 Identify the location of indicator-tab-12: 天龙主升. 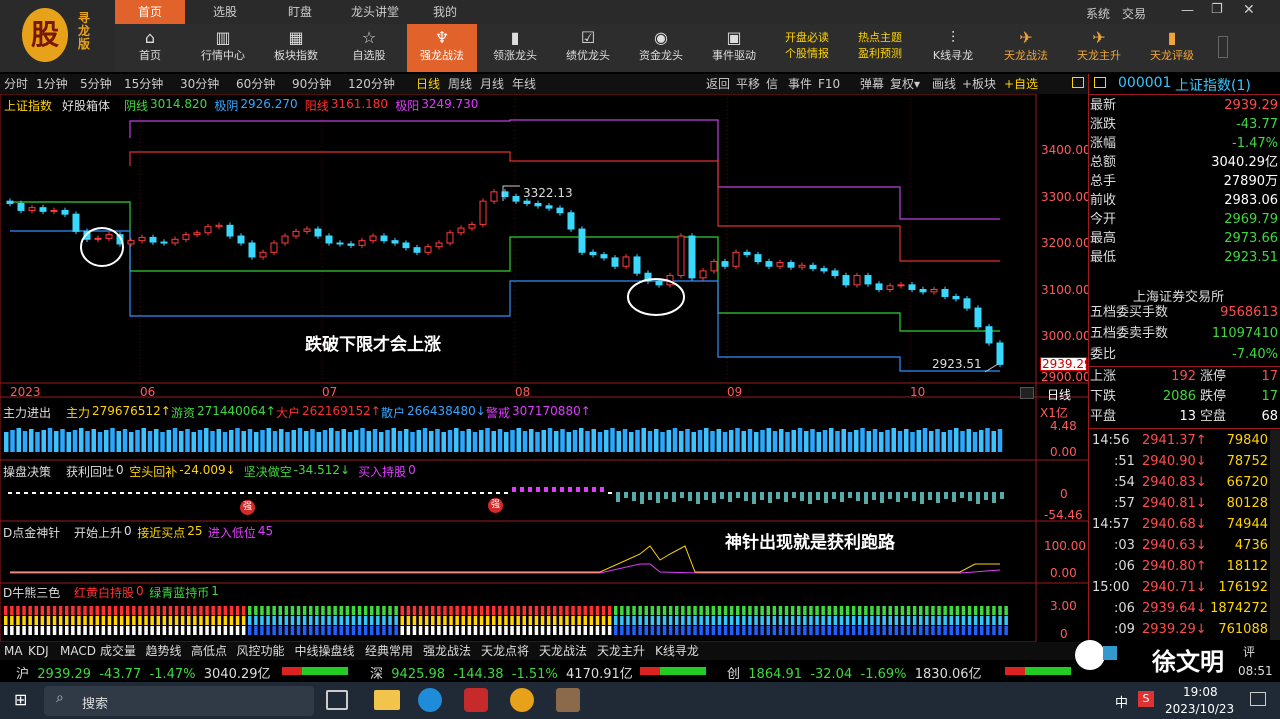
(621, 651).